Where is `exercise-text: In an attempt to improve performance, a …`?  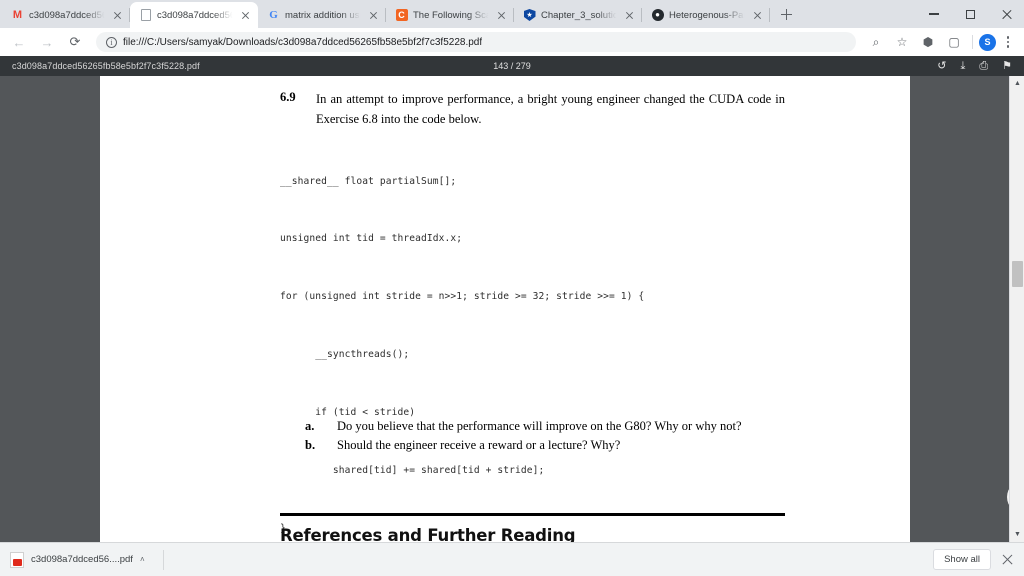 exercise-text: In an attempt to improve performance, a … is located at coordinates (550, 109).